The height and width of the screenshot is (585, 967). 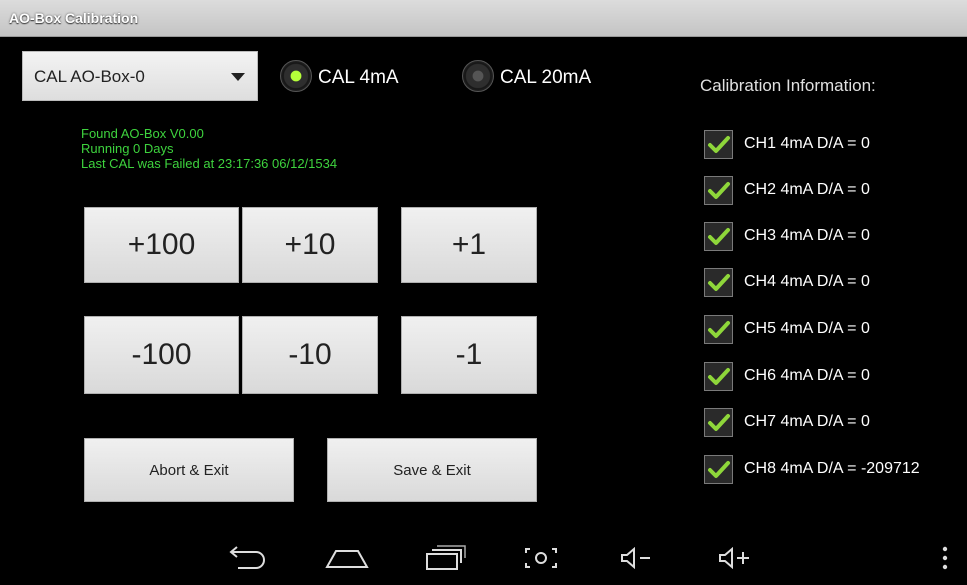 What do you see at coordinates (310, 355) in the screenshot?
I see `minus-10-button: -10` at bounding box center [310, 355].